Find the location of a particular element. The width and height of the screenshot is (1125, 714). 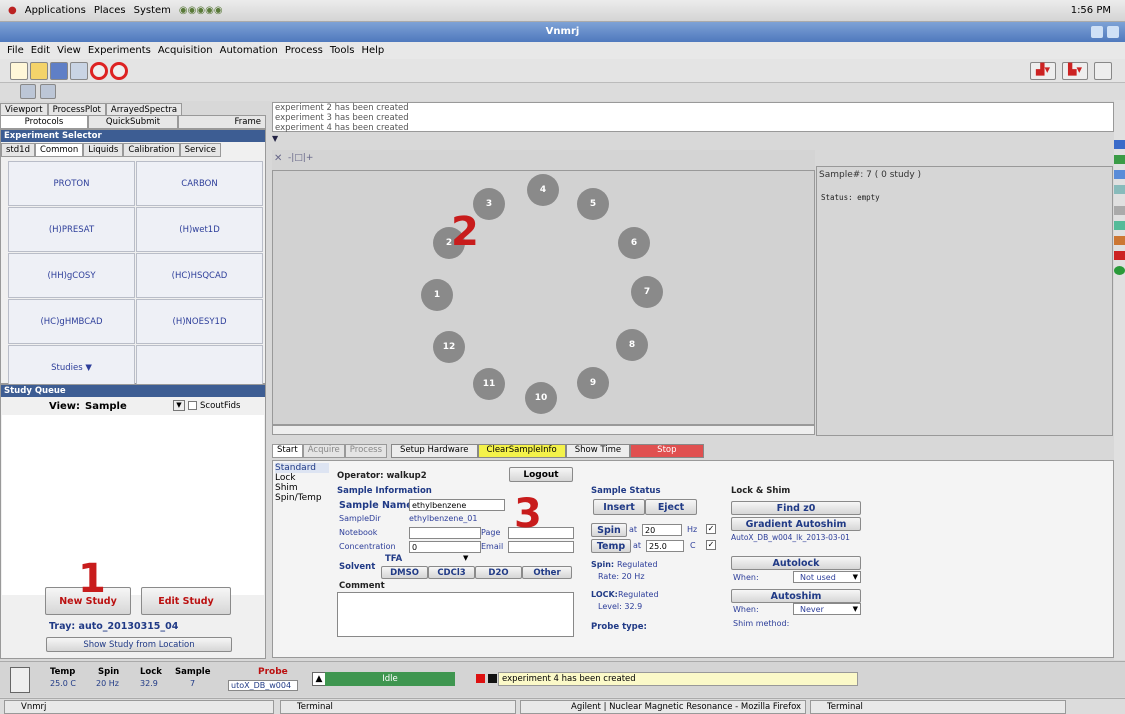

carousel-slot-6: 6 is located at coordinates (634, 243).